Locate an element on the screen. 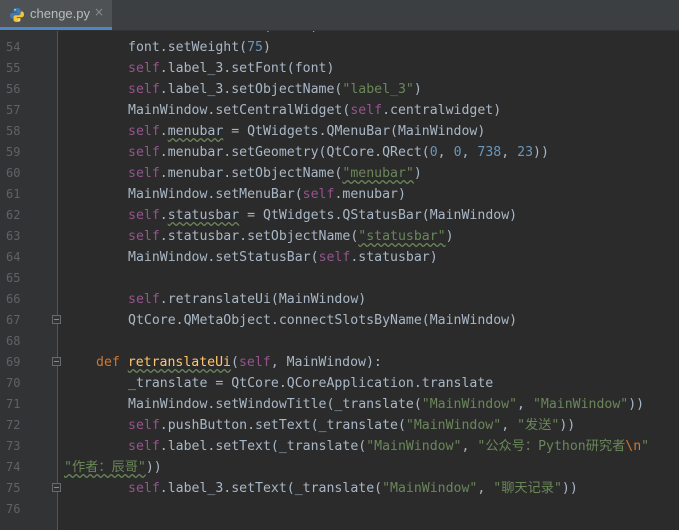 The width and height of the screenshot is (679, 530). line-number: 59 is located at coordinates (13, 152).